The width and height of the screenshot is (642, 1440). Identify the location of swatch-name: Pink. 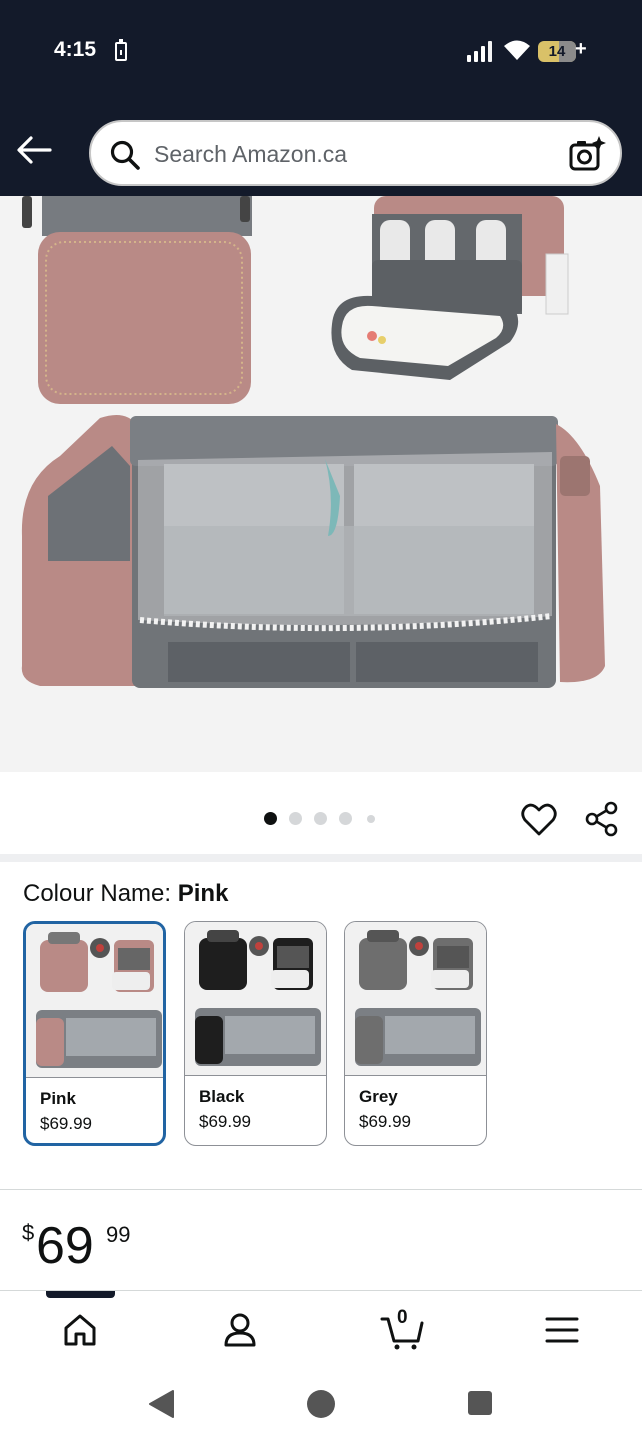
(58, 1098).